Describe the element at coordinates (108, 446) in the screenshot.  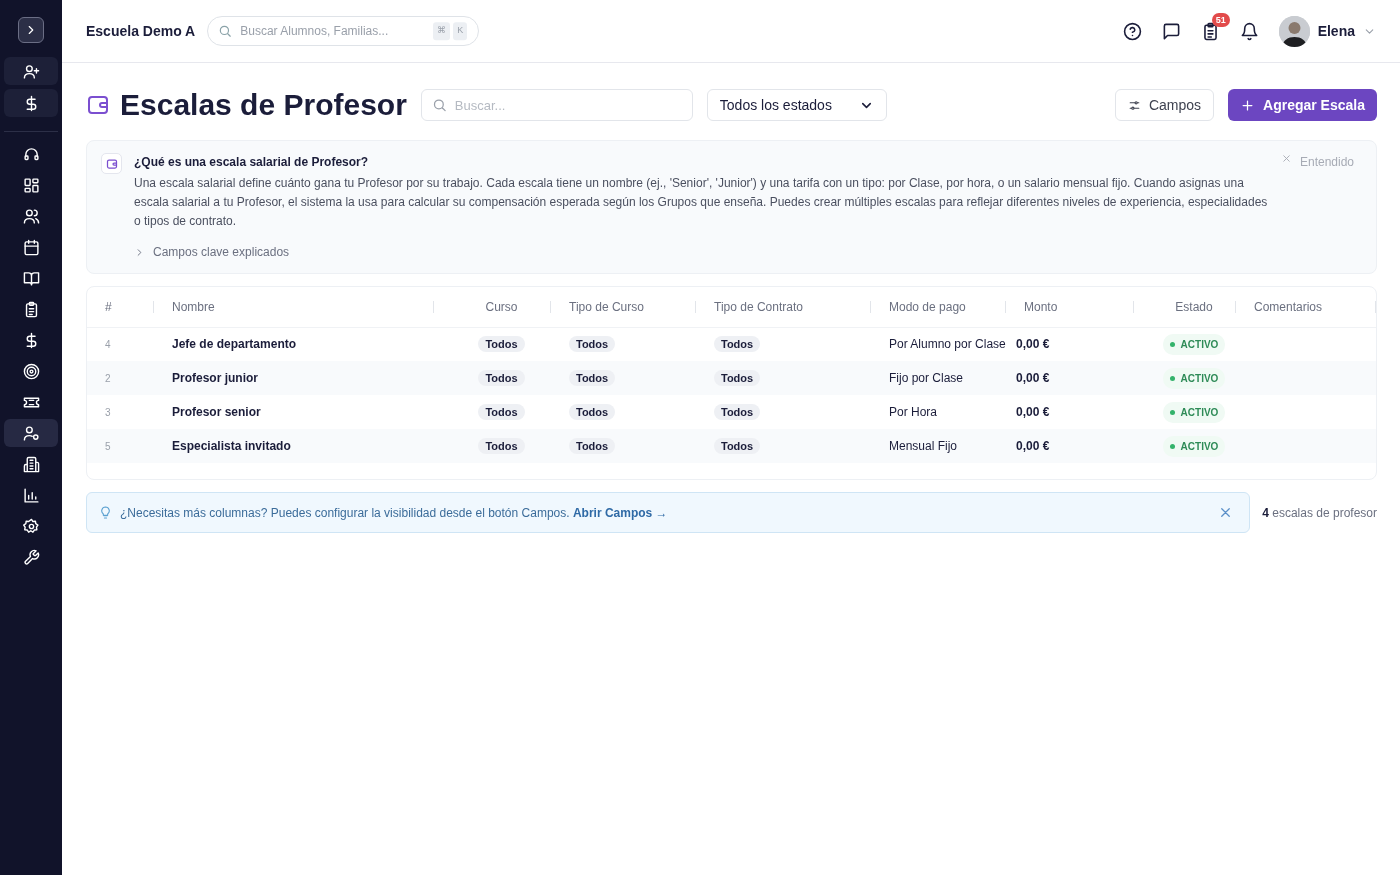
I see `row-number: 5` at that location.